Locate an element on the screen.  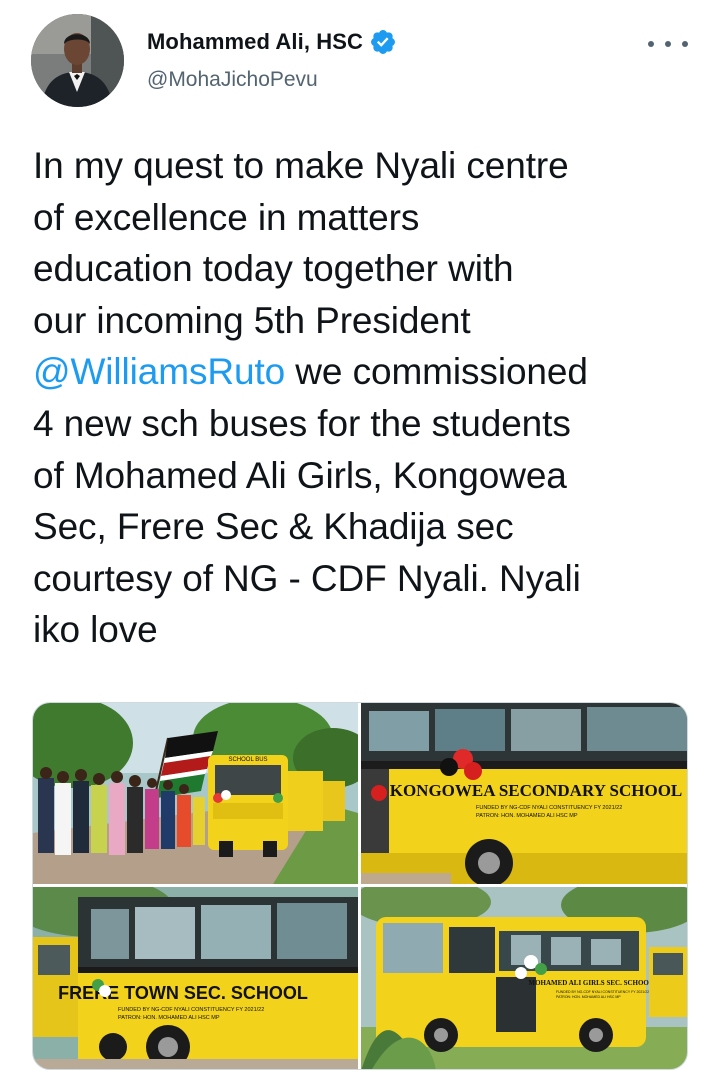
author-name-row: Mohammed Ali, HSC is located at coordinates (272, 42).